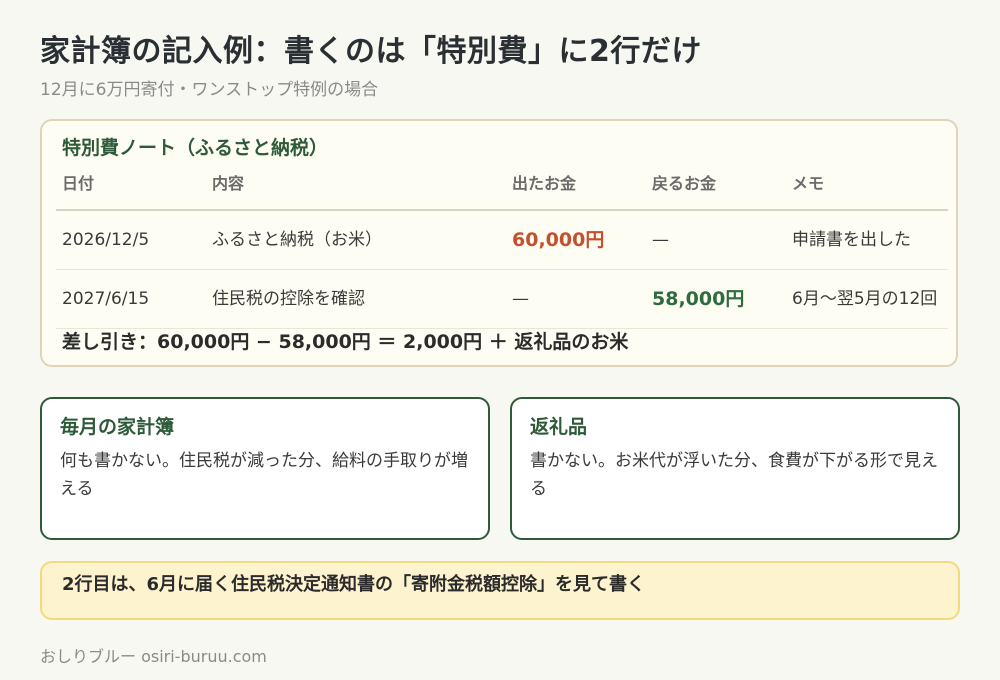 This screenshot has width=1000, height=680. I want to click on header-date: 日付, so click(78, 183).